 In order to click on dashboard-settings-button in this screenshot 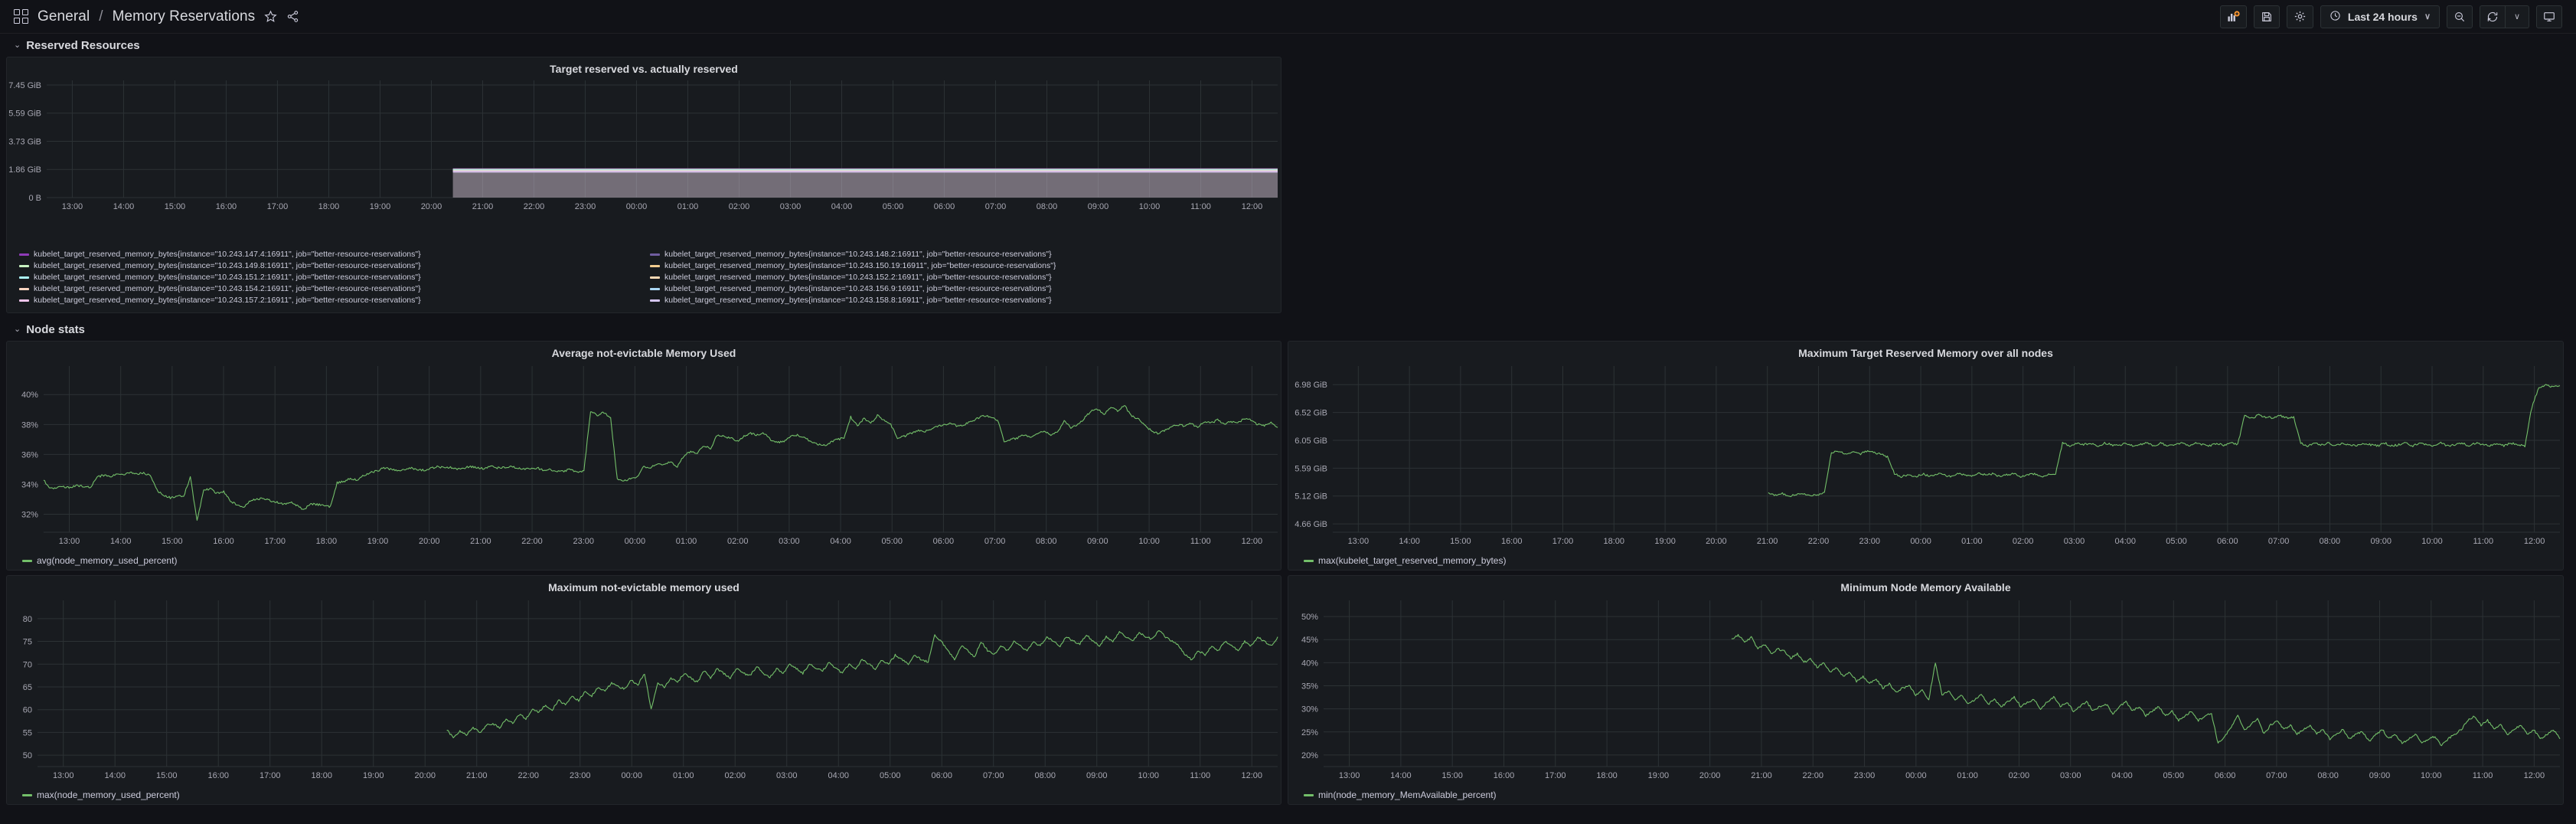, I will do `click(2299, 17)`.